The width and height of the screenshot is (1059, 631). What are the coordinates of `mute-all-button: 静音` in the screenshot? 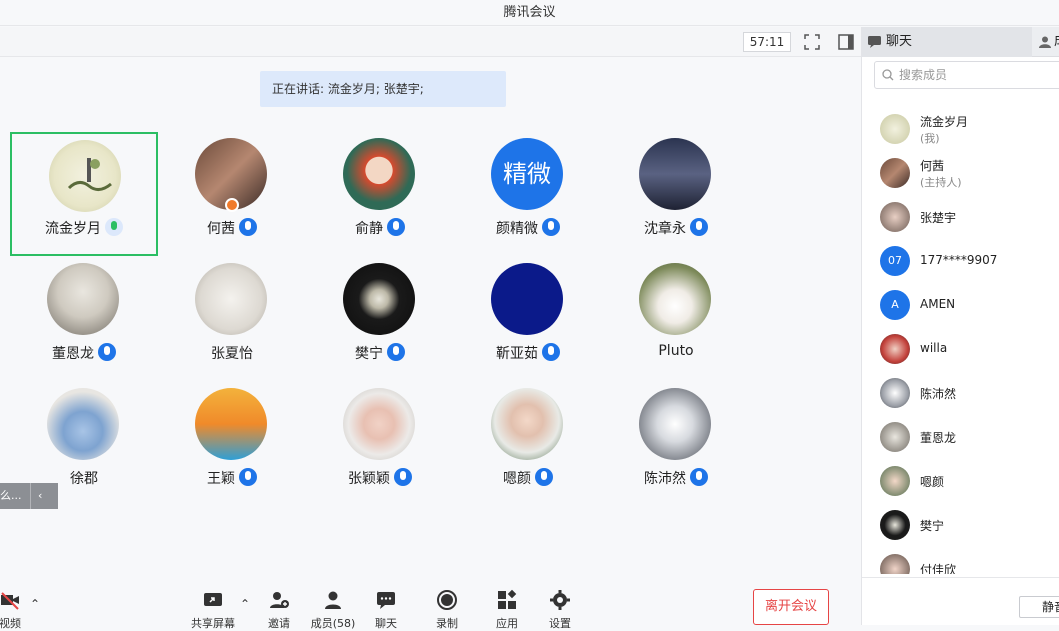 It's located at (1039, 607).